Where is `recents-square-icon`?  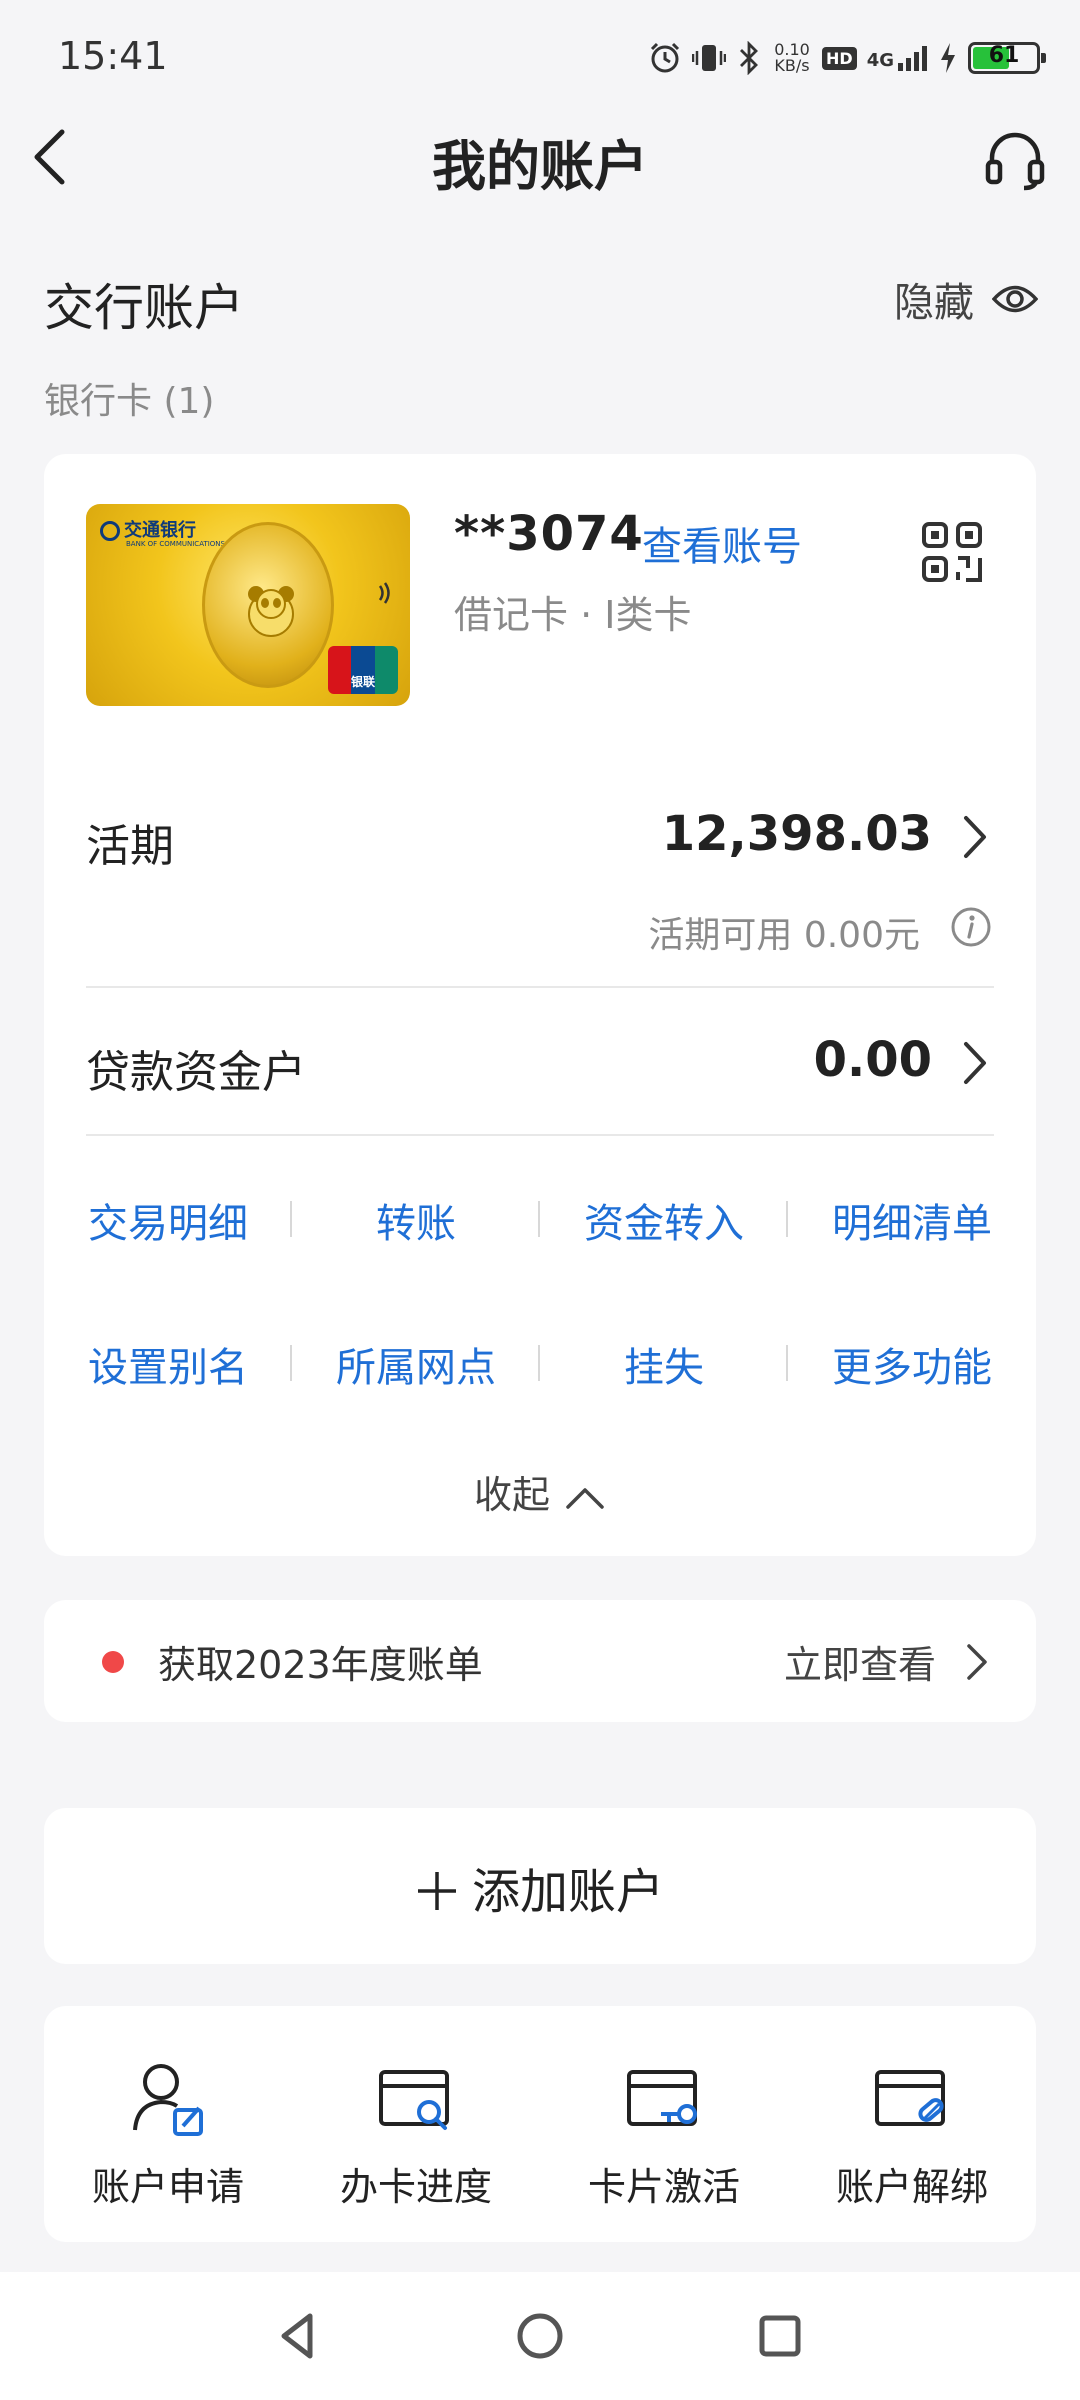
recents-square-icon is located at coordinates (780, 2336).